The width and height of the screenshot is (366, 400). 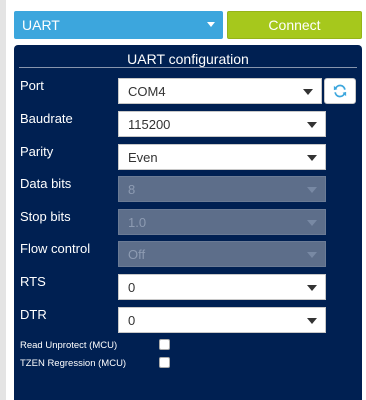 I want to click on data-bits-select: 8, so click(x=222, y=189).